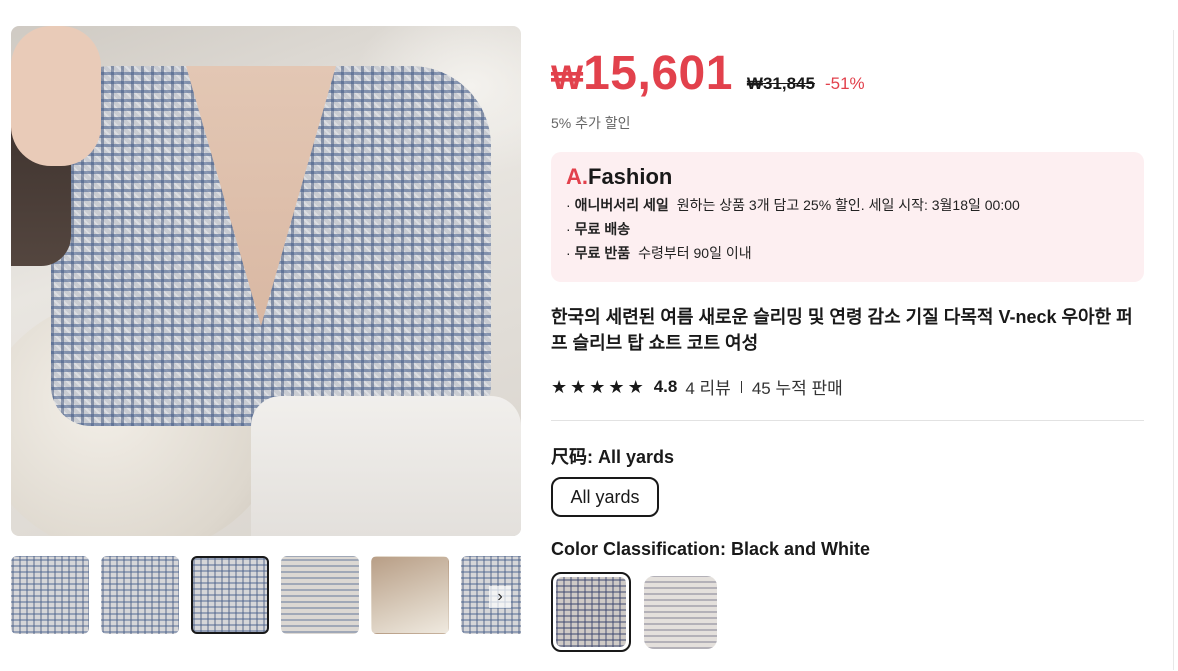 This screenshot has width=1178, height=671. What do you see at coordinates (665, 386) in the screenshot?
I see `rating-value: 4.8` at bounding box center [665, 386].